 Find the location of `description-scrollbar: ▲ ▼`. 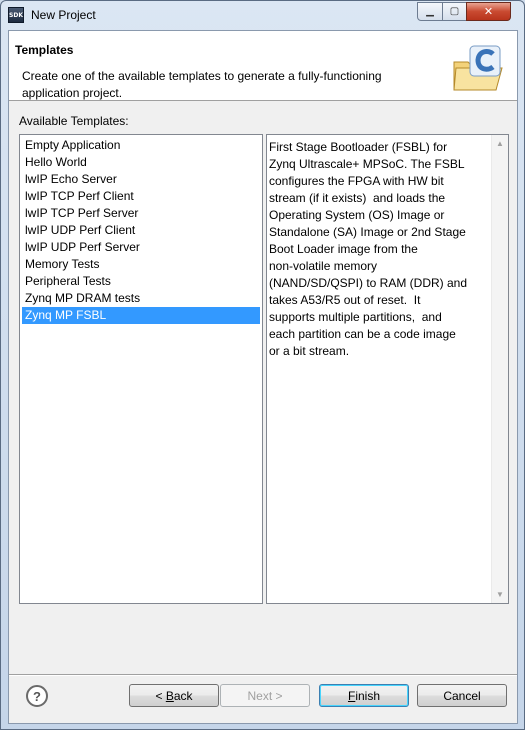

description-scrollbar: ▲ ▼ is located at coordinates (499, 369).